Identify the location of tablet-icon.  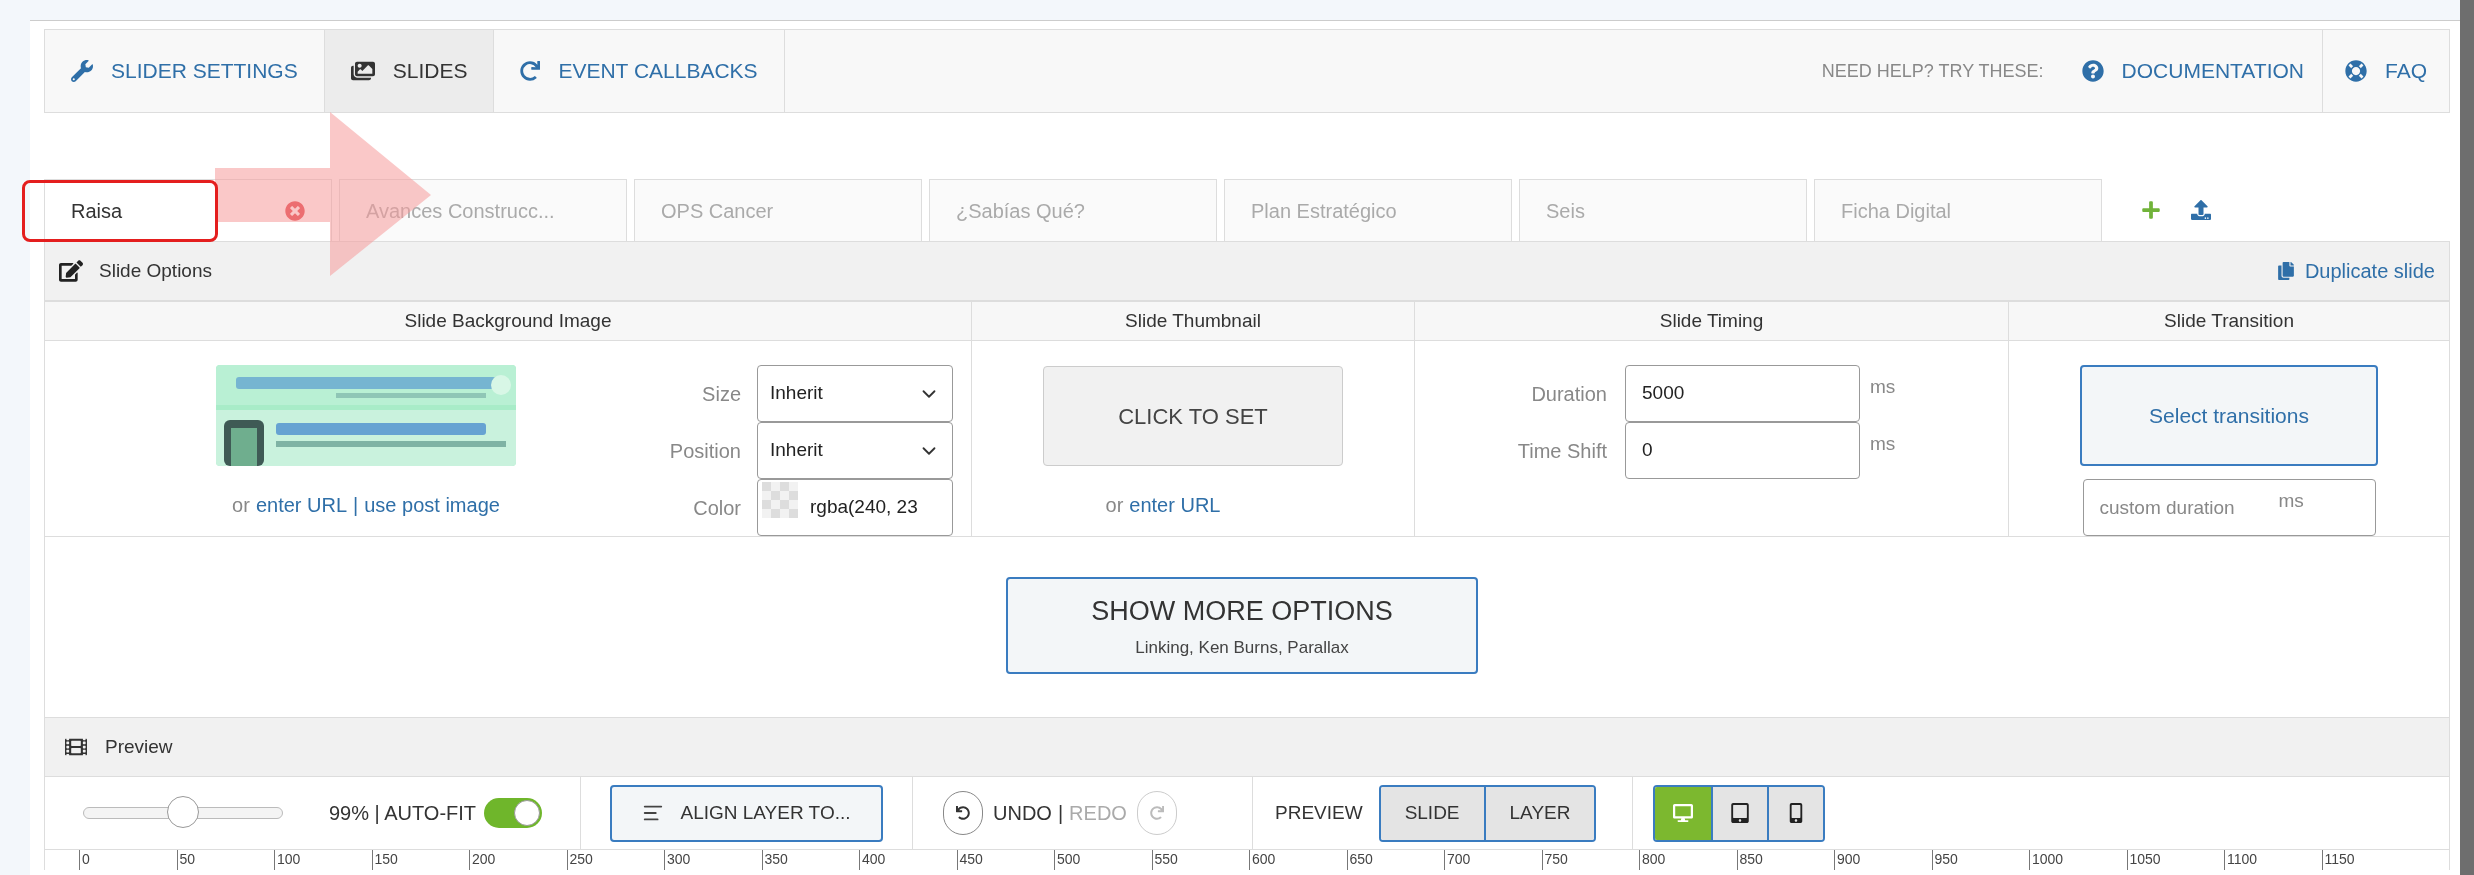
(1740, 813).